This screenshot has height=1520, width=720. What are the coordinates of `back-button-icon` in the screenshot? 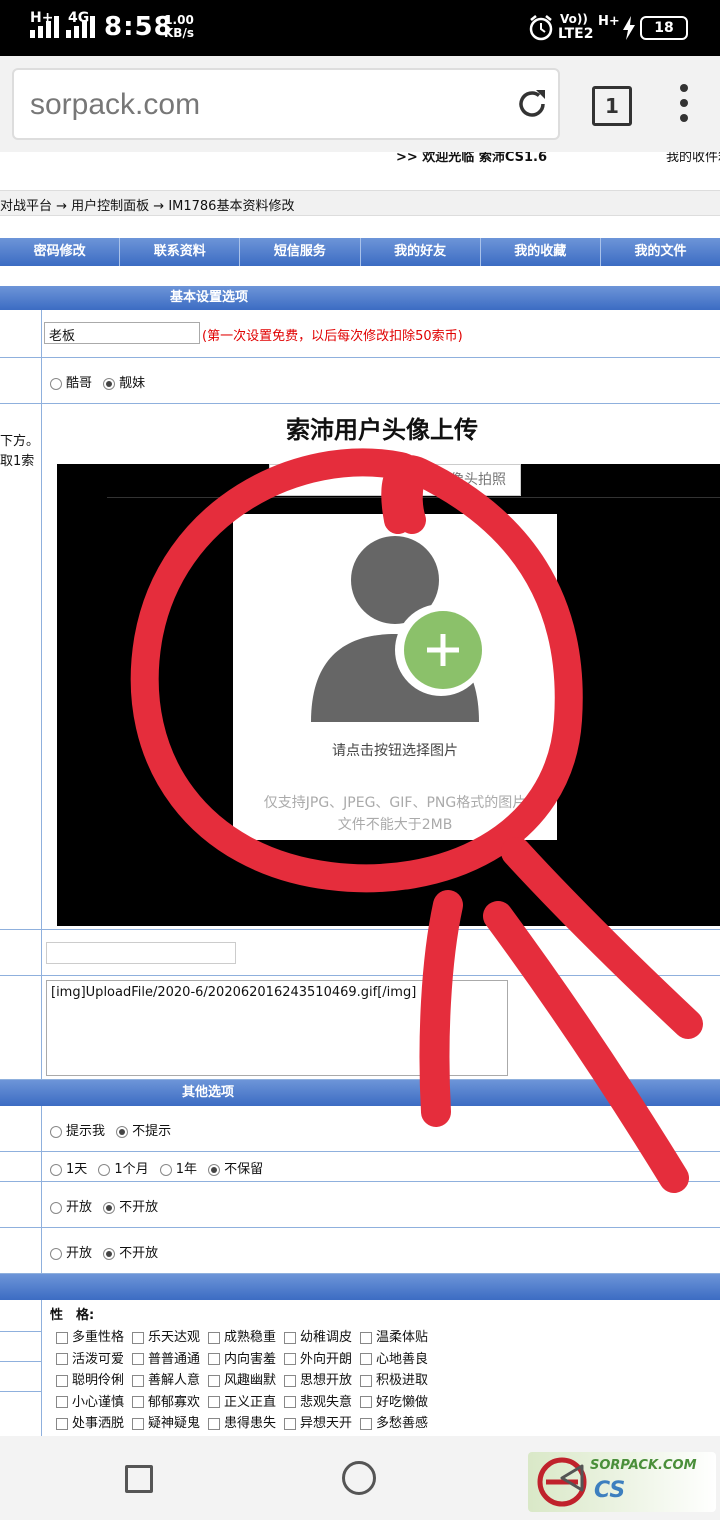 It's located at (572, 1478).